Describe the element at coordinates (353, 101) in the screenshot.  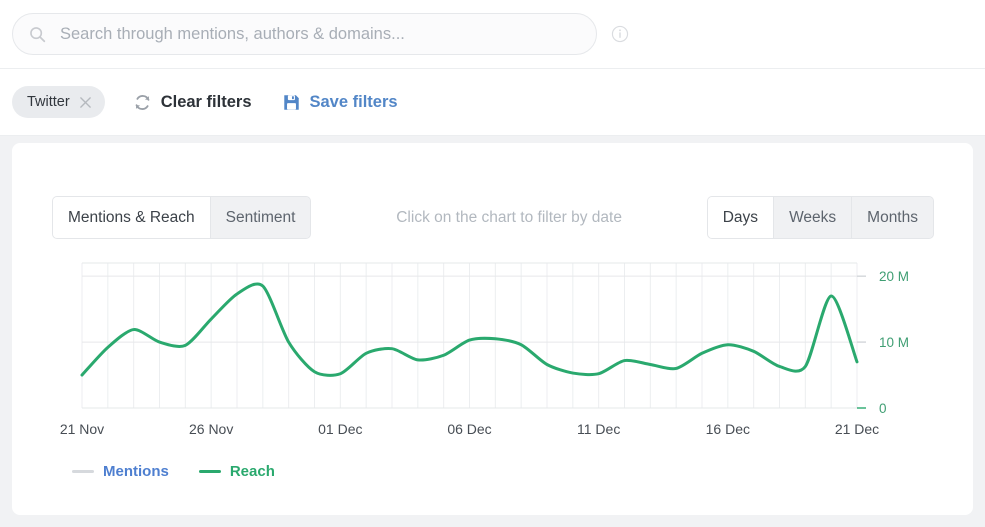
I see `save-filters-label: Save filters` at that location.